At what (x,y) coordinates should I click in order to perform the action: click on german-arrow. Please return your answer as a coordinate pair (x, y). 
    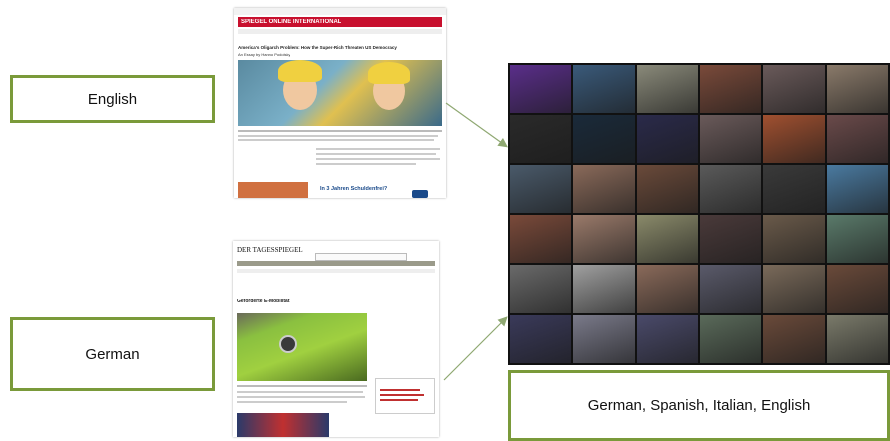
    Looking at the image, I should click on (475, 348).